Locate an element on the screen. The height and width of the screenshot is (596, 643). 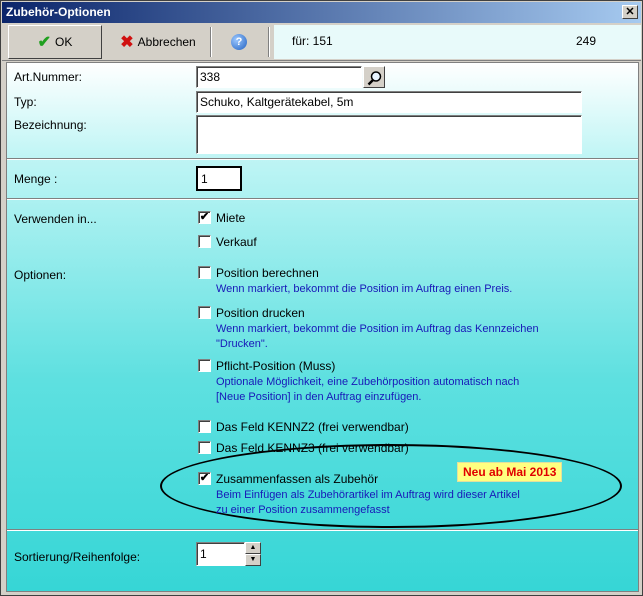
ok-button: ✔ OK is located at coordinates (55, 42).